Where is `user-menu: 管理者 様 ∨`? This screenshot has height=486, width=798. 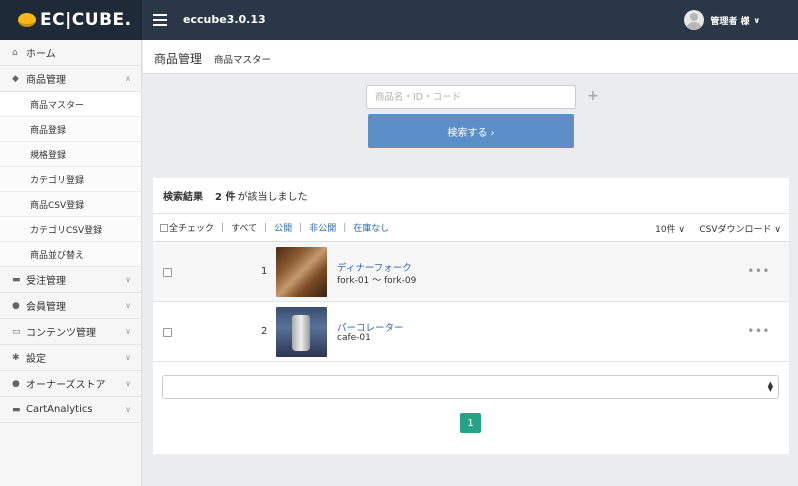 user-menu: 管理者 様 ∨ is located at coordinates (722, 20).